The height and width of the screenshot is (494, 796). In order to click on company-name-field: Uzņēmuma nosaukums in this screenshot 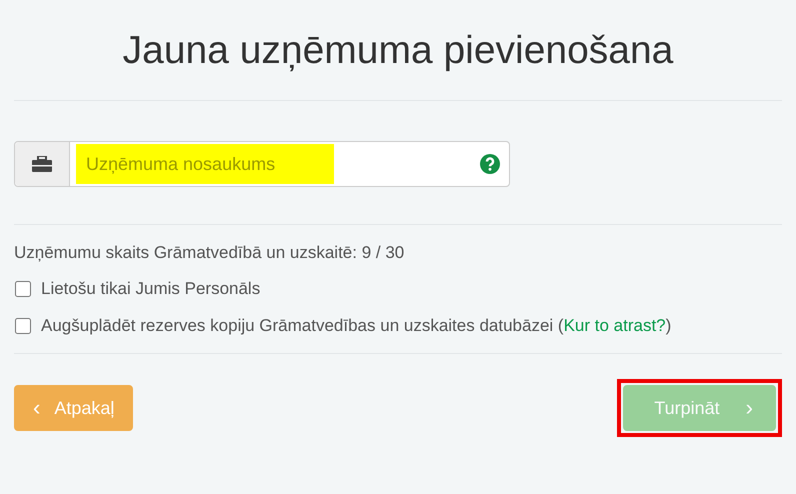, I will do `click(262, 164)`.